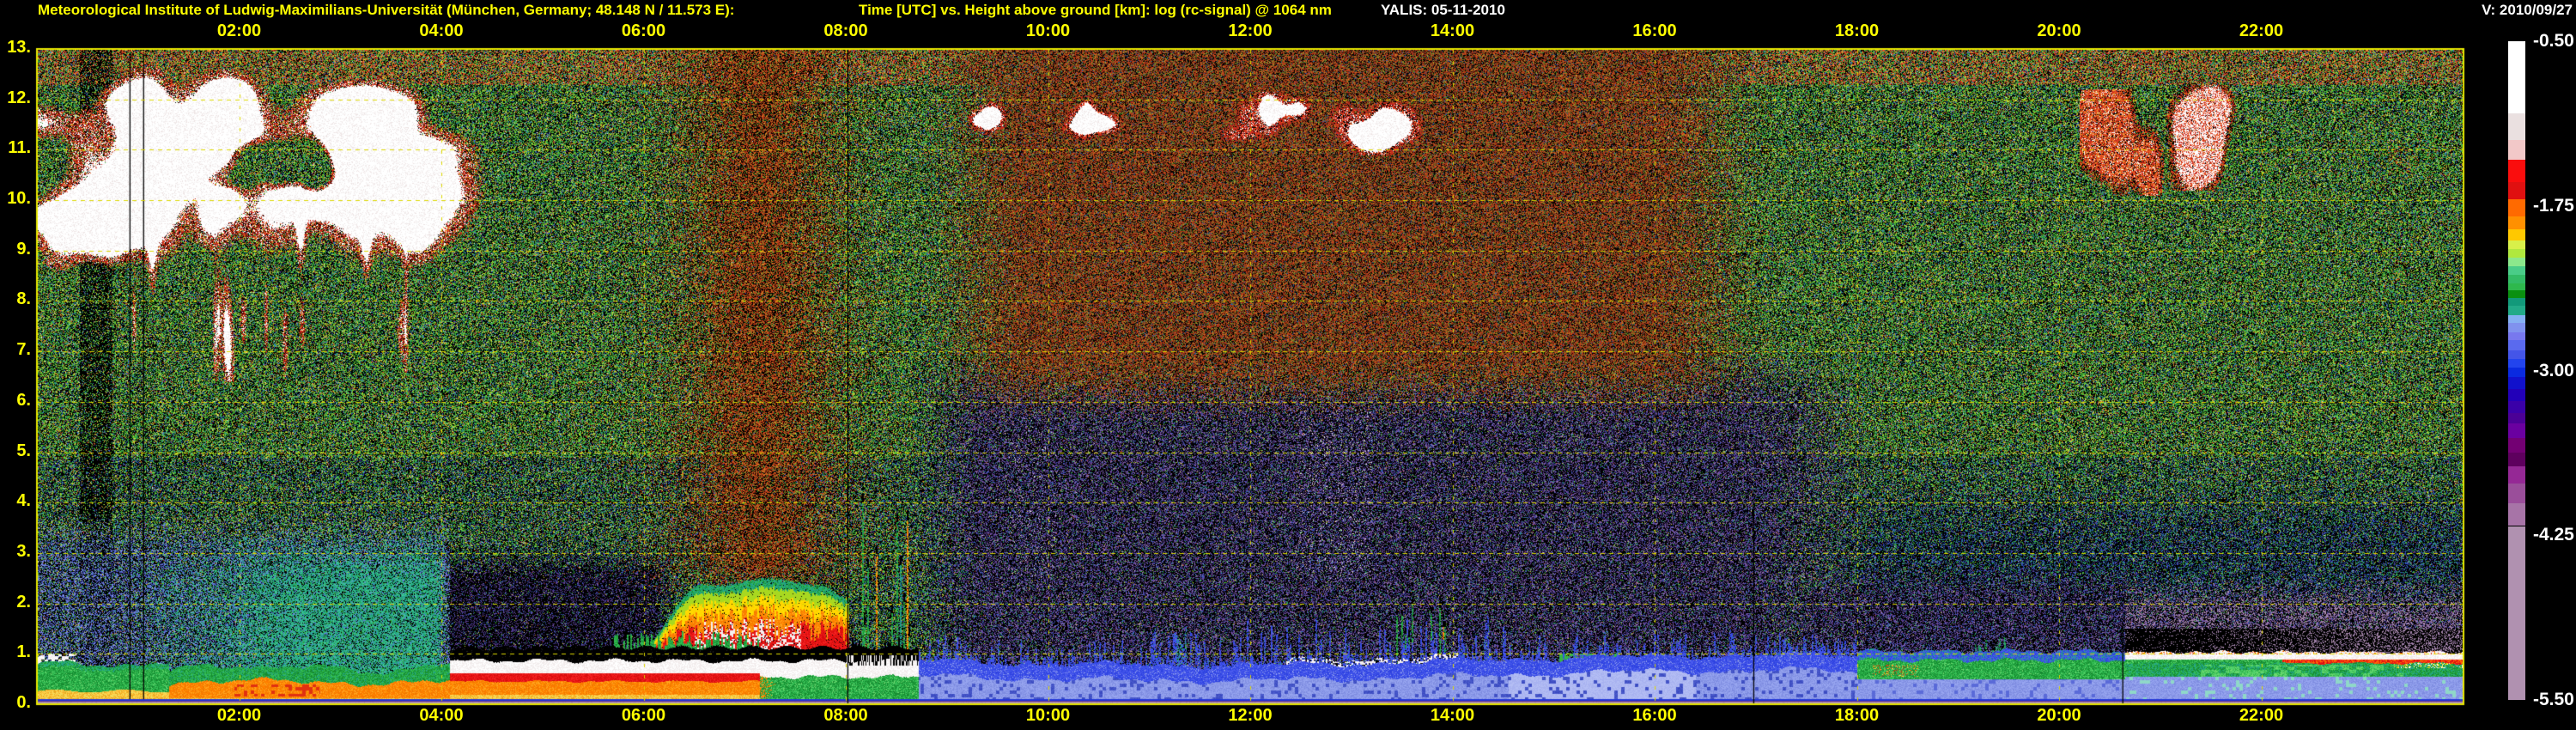 This screenshot has width=2576, height=730. What do you see at coordinates (19, 148) in the screenshot?
I see `y-tick-label: 11.` at bounding box center [19, 148].